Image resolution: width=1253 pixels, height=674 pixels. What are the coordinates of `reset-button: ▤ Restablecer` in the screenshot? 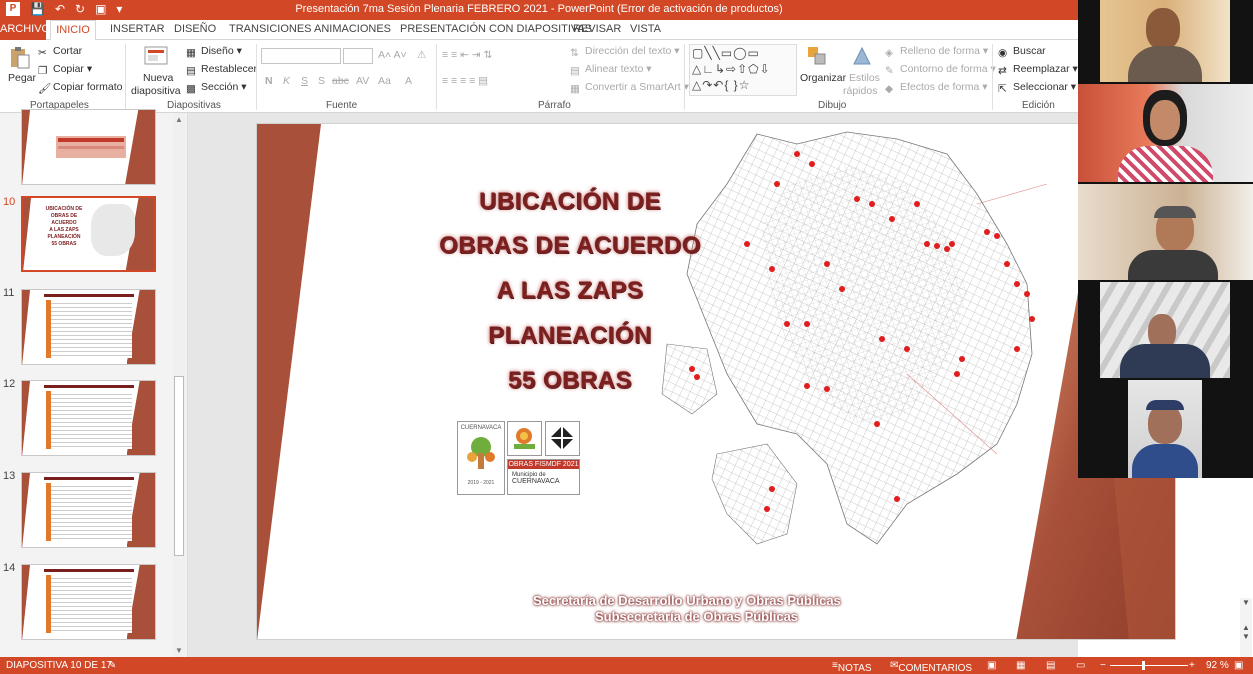 It's located at (221, 70).